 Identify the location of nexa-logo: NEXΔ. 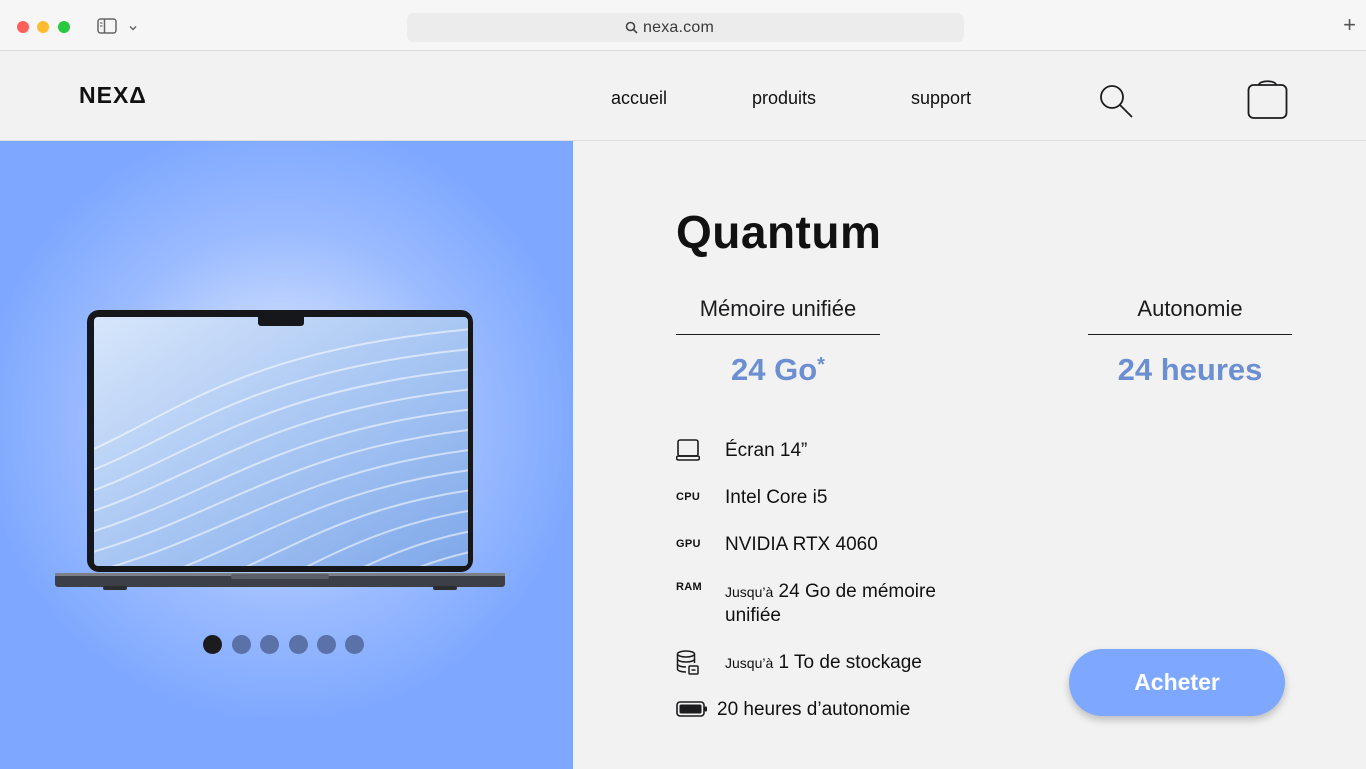
(113, 95).